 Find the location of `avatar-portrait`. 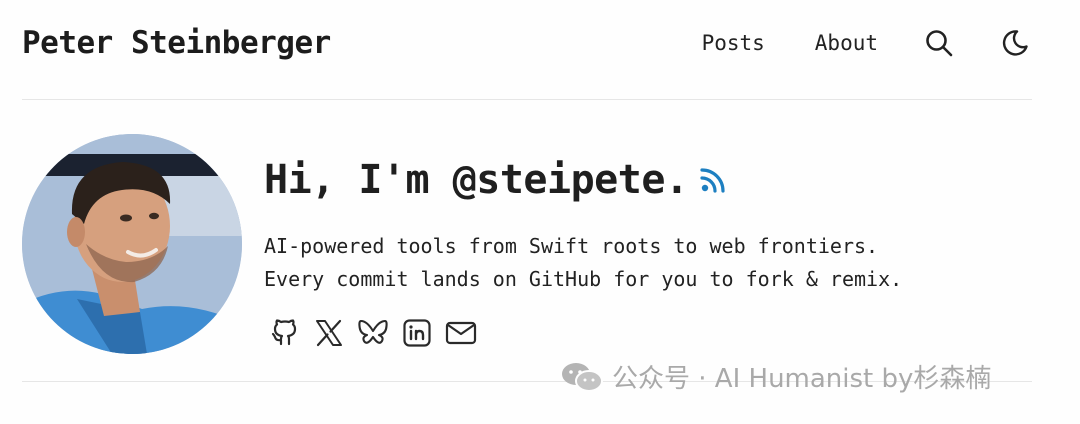

avatar-portrait is located at coordinates (132, 244).